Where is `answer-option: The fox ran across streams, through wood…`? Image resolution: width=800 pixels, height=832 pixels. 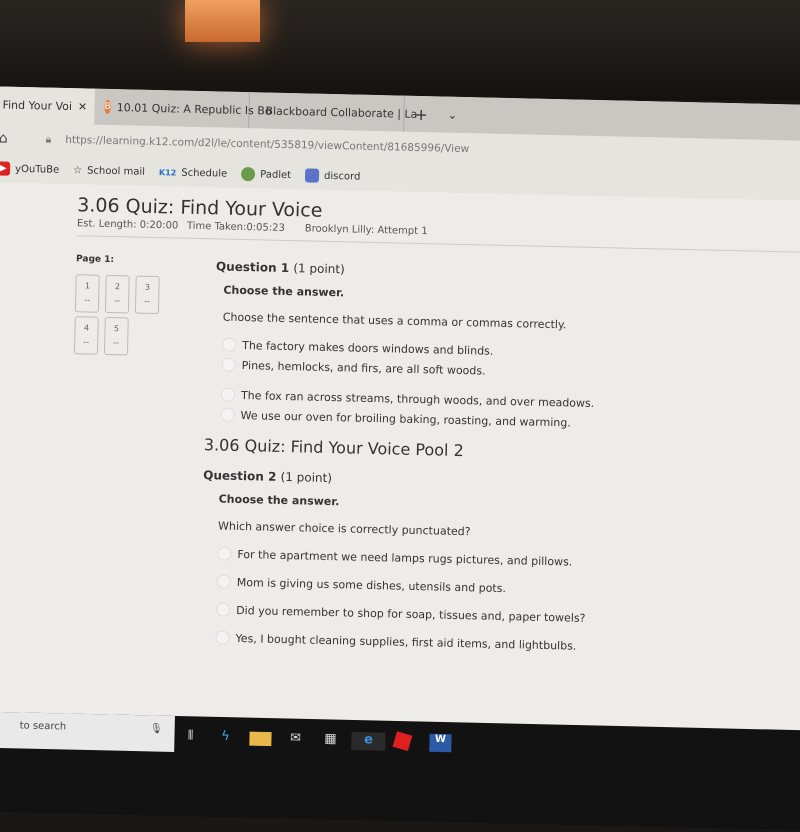 answer-option: The fox ran across streams, through wood… is located at coordinates (427, 399).